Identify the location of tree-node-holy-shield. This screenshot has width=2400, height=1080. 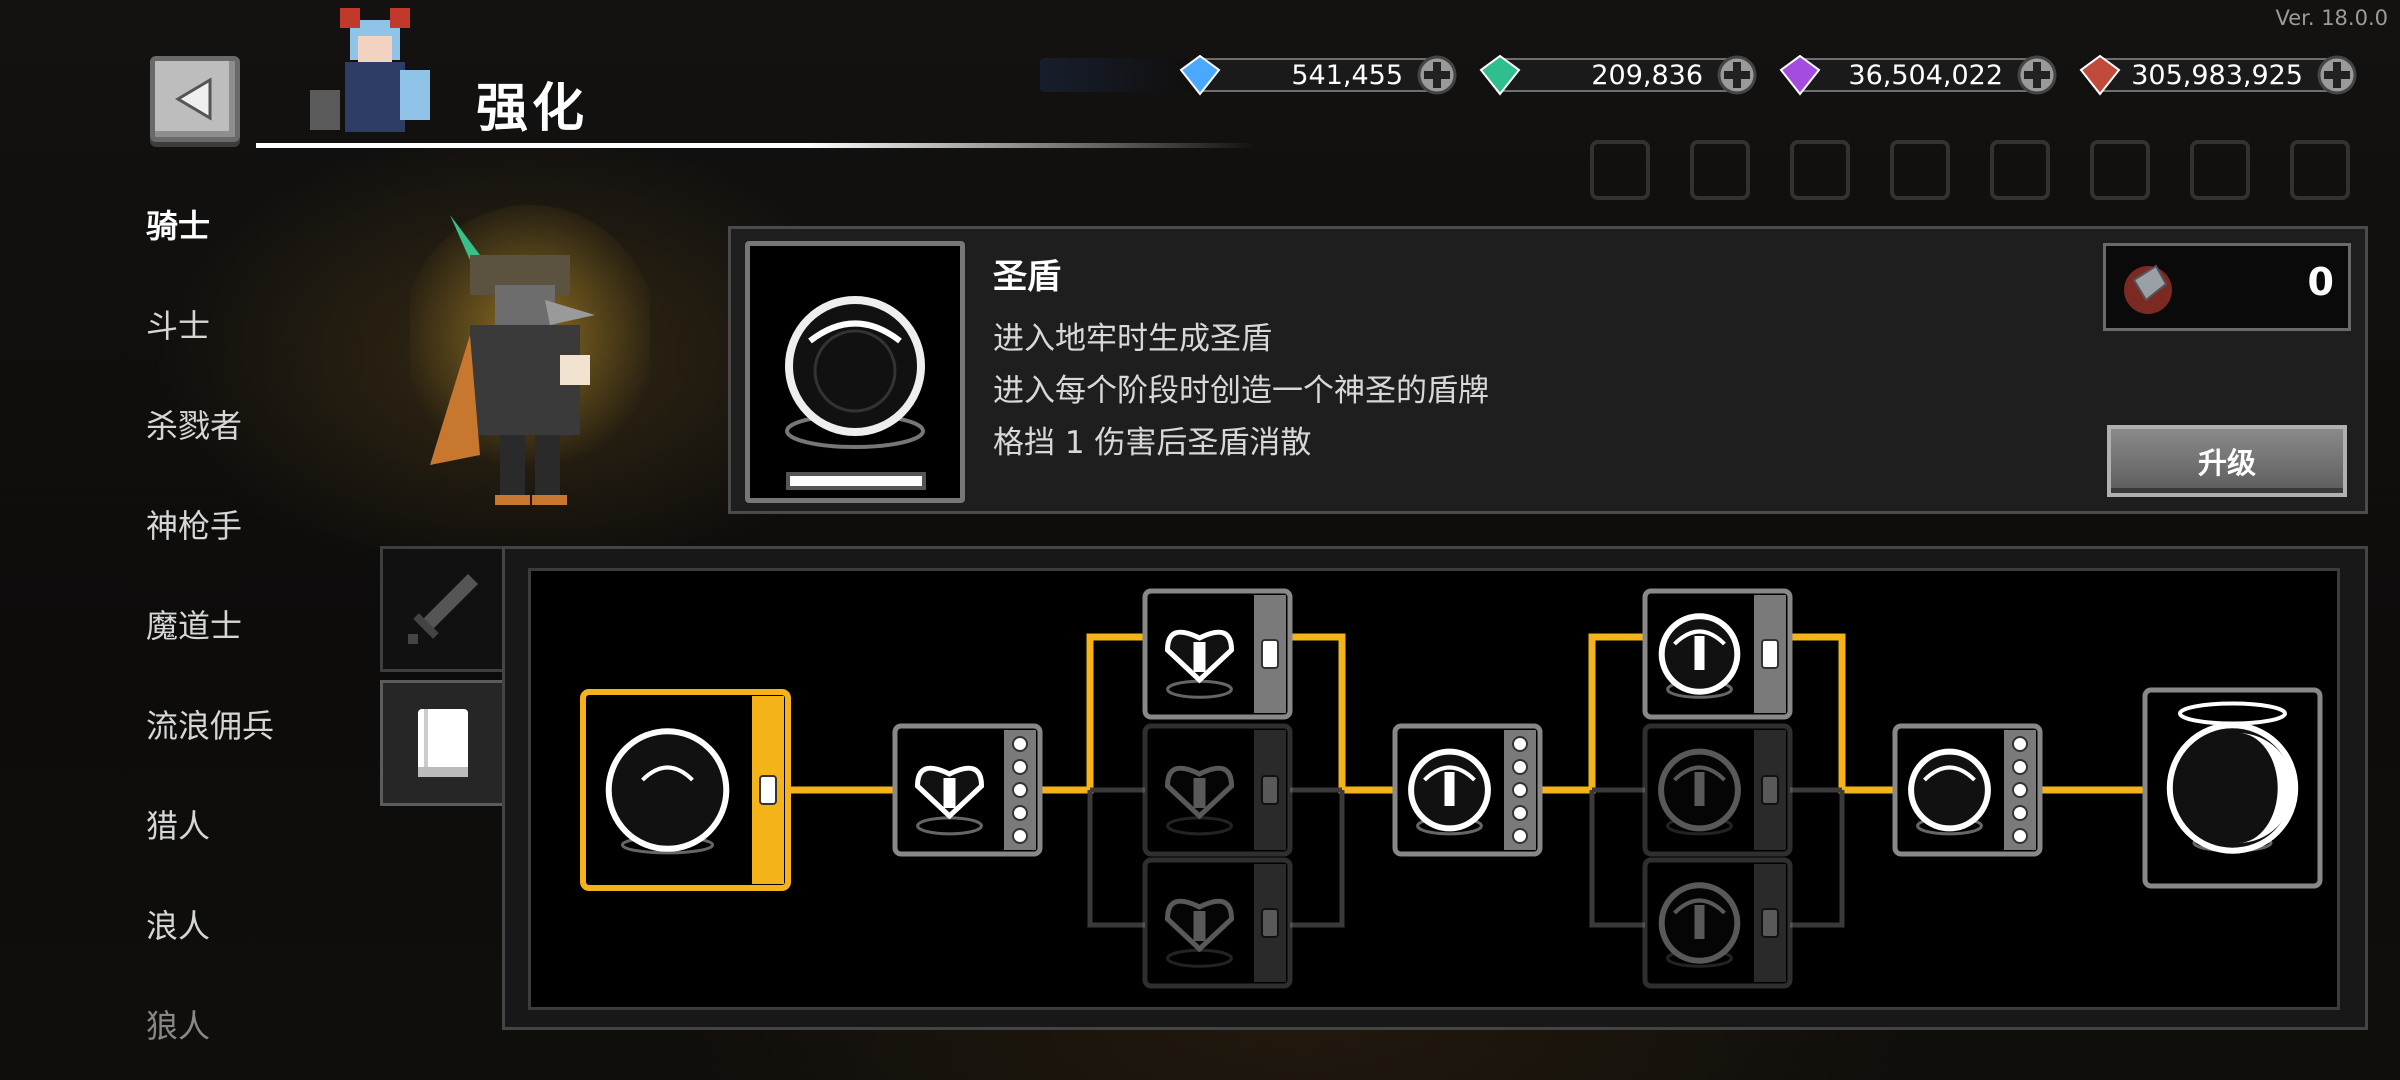
(685, 790).